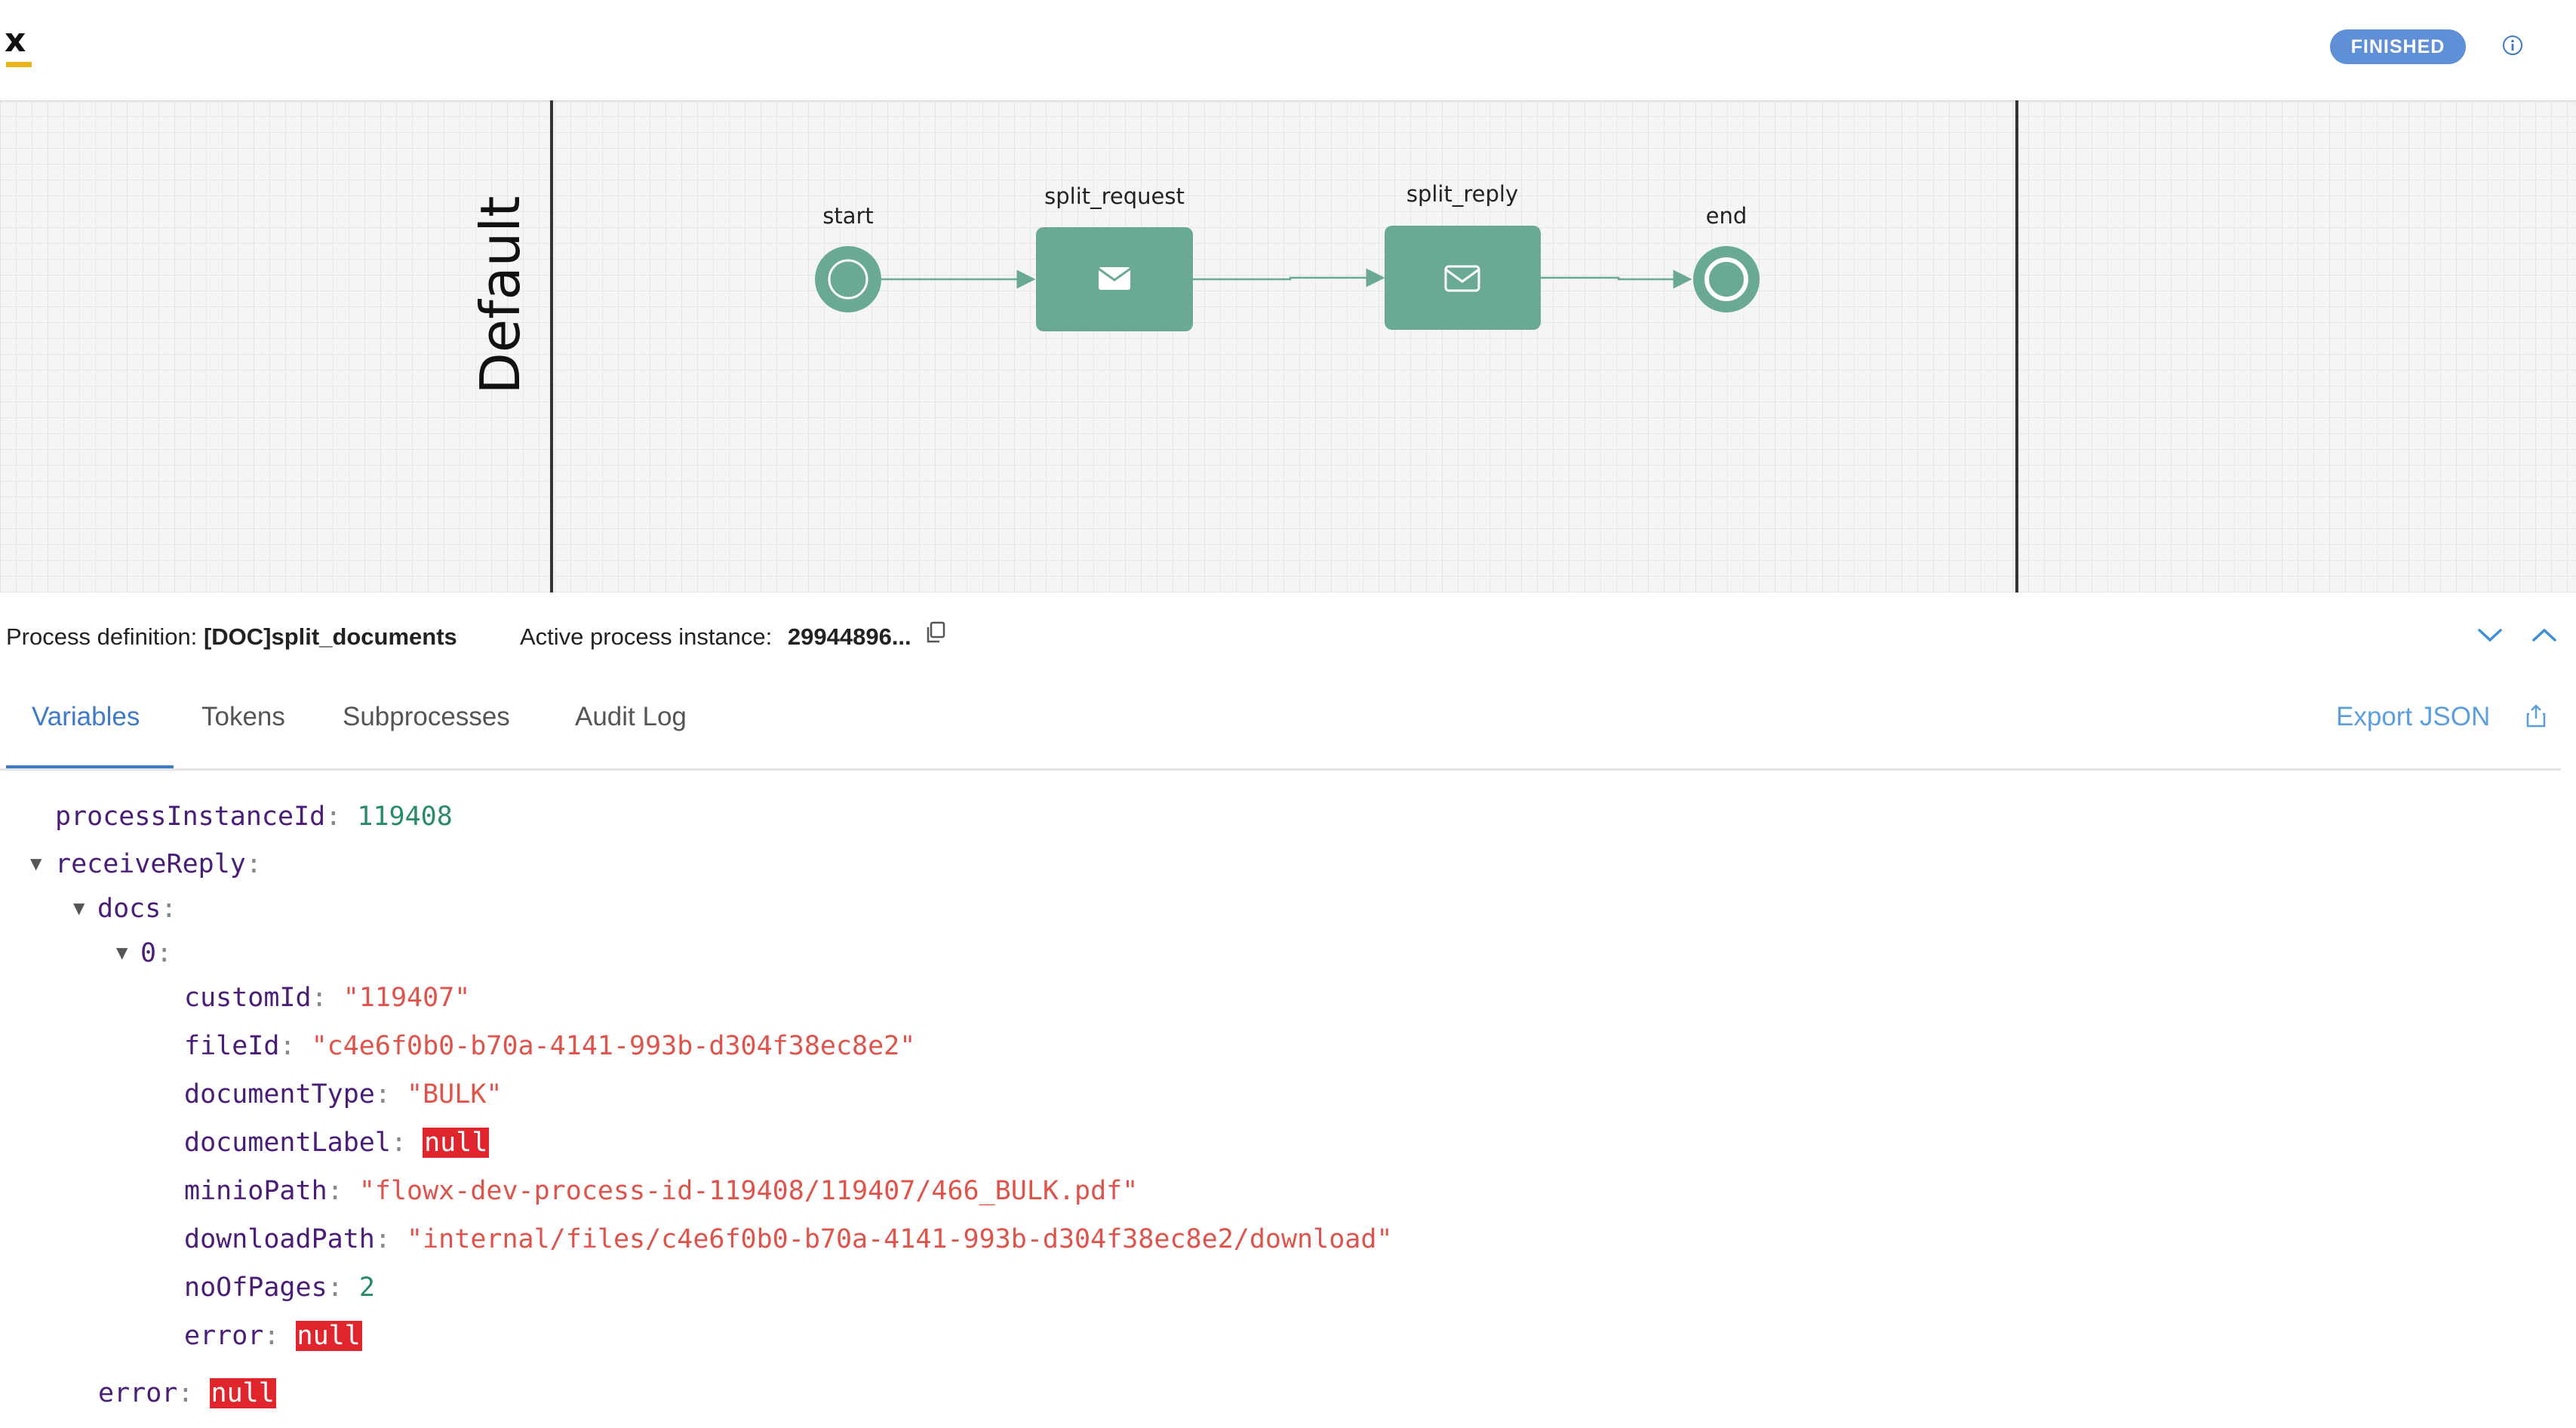 The height and width of the screenshot is (1428, 2576). I want to click on json-row-error-outer: error: null, so click(187, 1393).